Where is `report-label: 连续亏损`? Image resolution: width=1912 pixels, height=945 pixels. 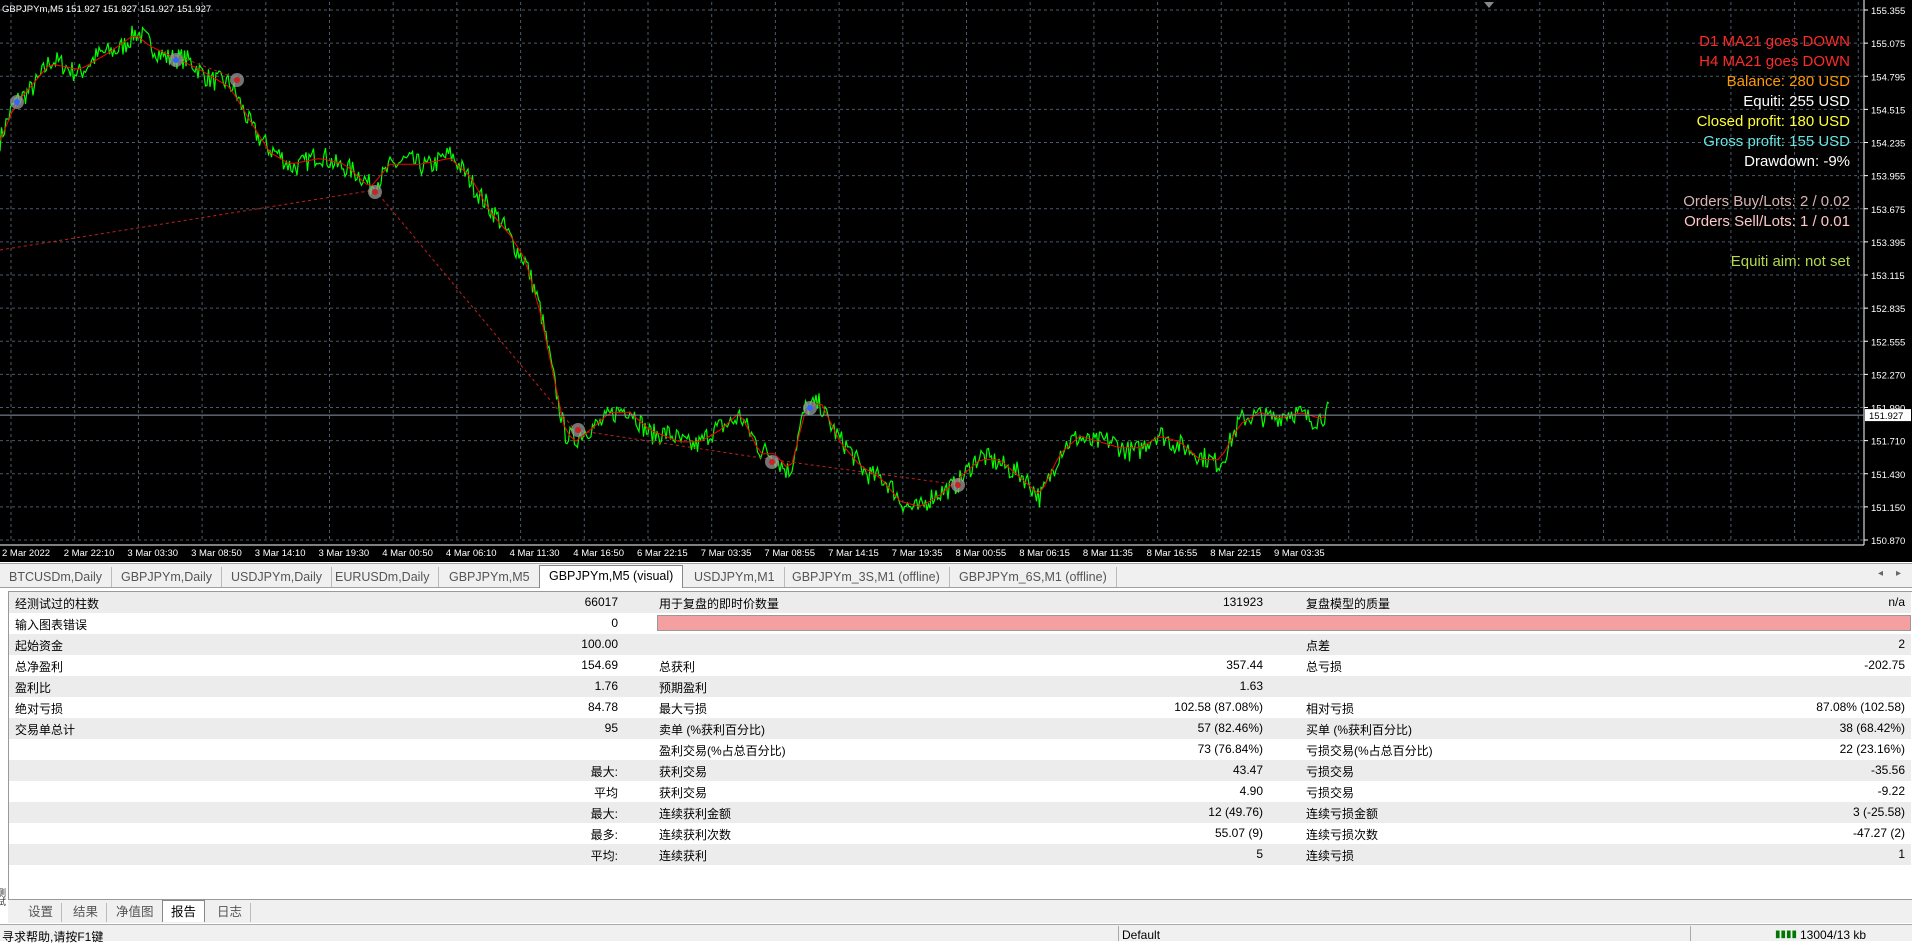 report-label: 连续亏损 is located at coordinates (1330, 856).